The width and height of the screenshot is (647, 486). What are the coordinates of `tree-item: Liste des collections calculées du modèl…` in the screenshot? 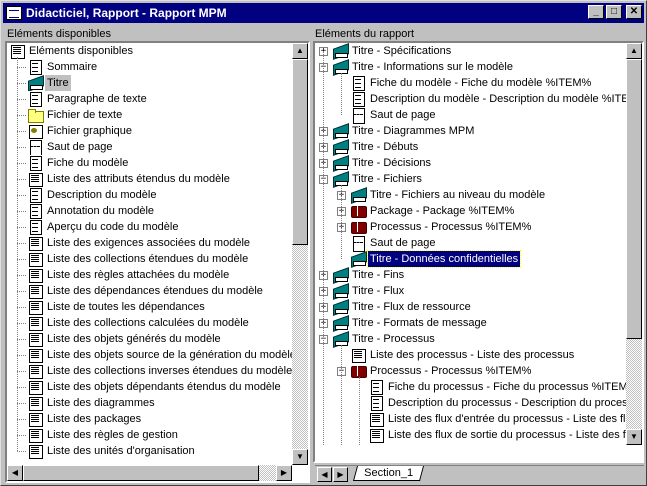 It's located at (139, 323).